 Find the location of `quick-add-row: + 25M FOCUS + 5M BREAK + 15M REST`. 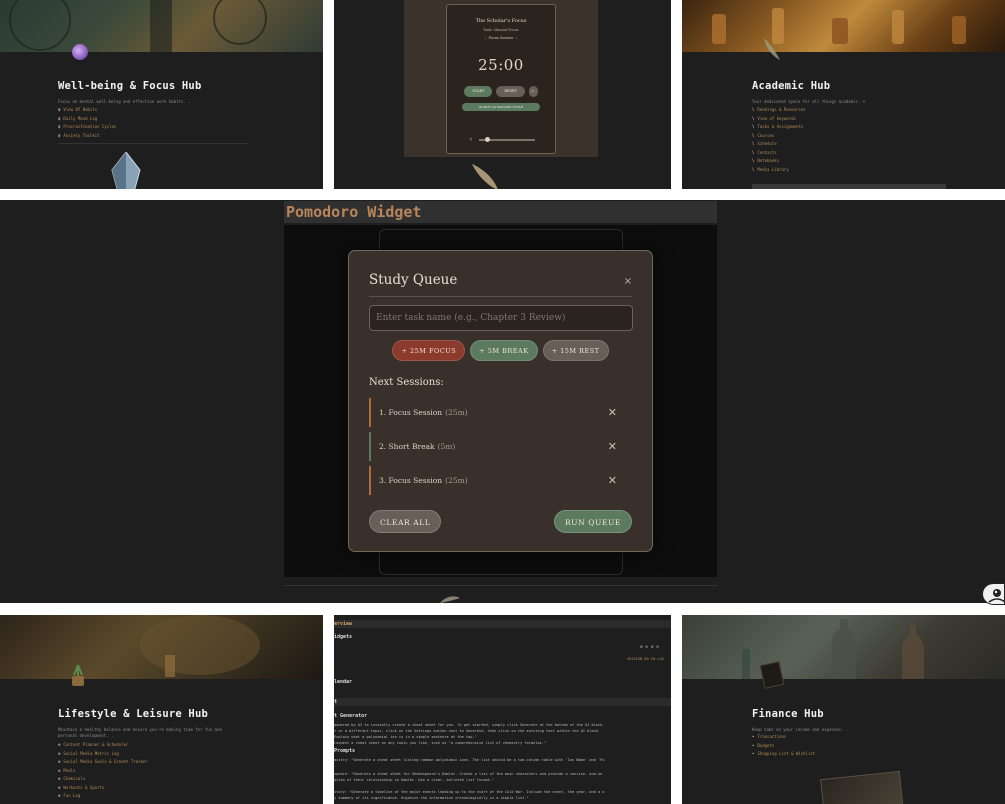

quick-add-row: + 25M FOCUS + 5M BREAK + 15M REST is located at coordinates (500, 350).